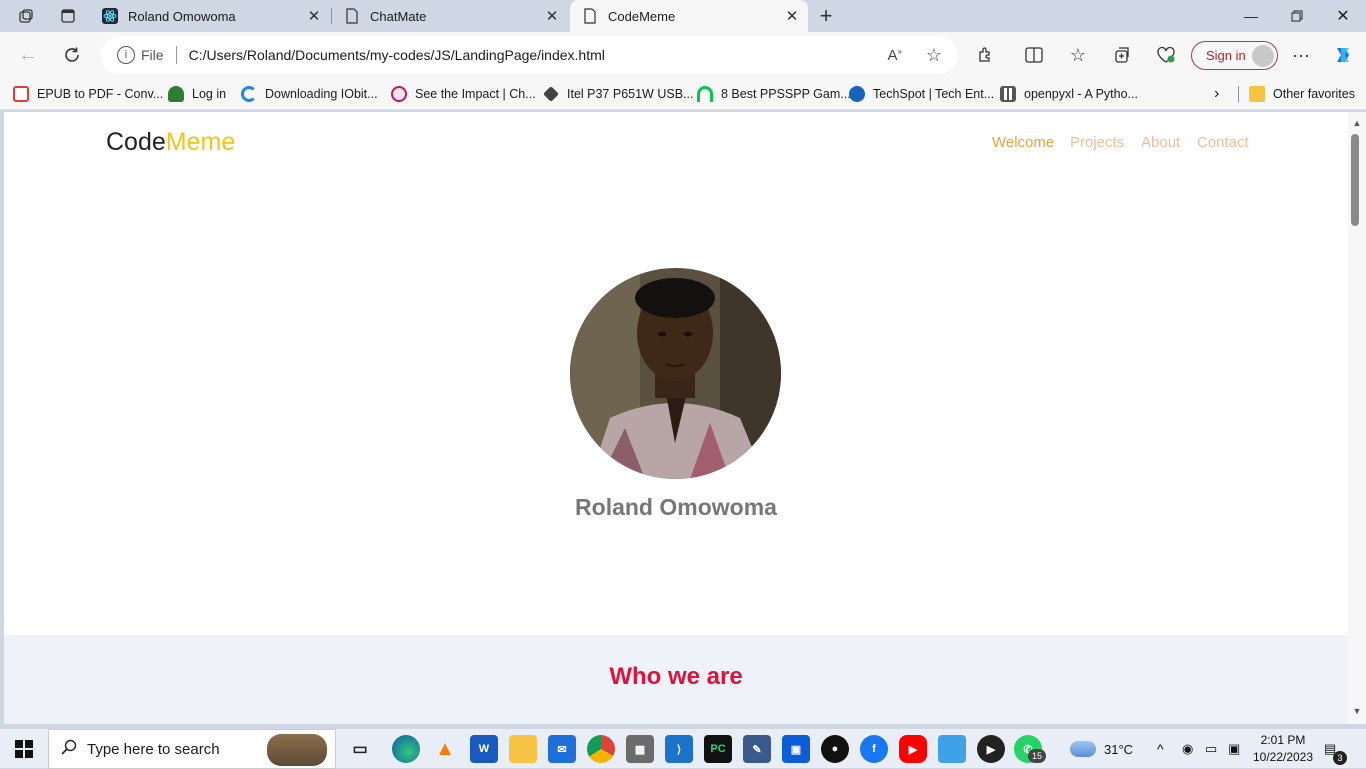 The height and width of the screenshot is (769, 1366). What do you see at coordinates (1343, 16) in the screenshot?
I see `close-window-icon: ✕` at bounding box center [1343, 16].